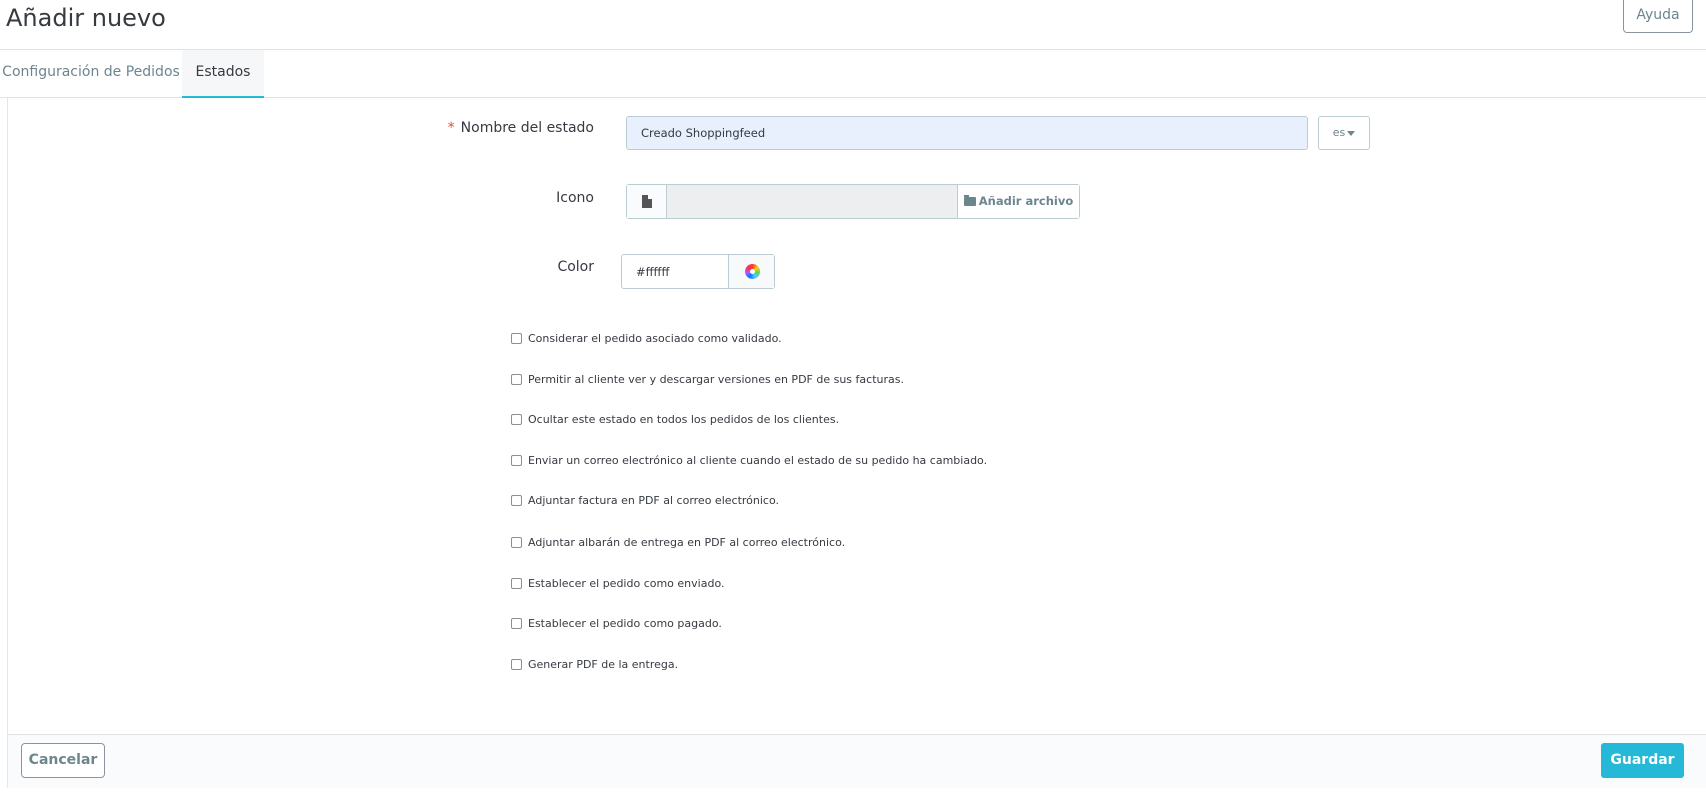 The image size is (1706, 792). Describe the element at coordinates (967, 133) in the screenshot. I see `status-name-input` at that location.